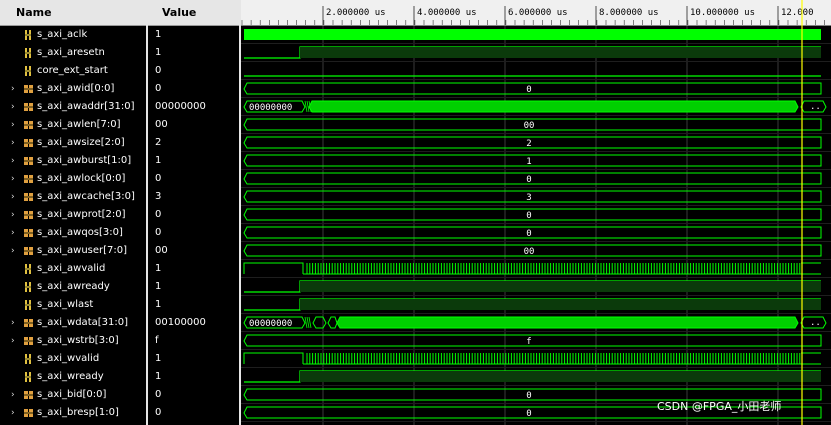  I want to click on signal-row: s_axi_wready, so click(73, 377).